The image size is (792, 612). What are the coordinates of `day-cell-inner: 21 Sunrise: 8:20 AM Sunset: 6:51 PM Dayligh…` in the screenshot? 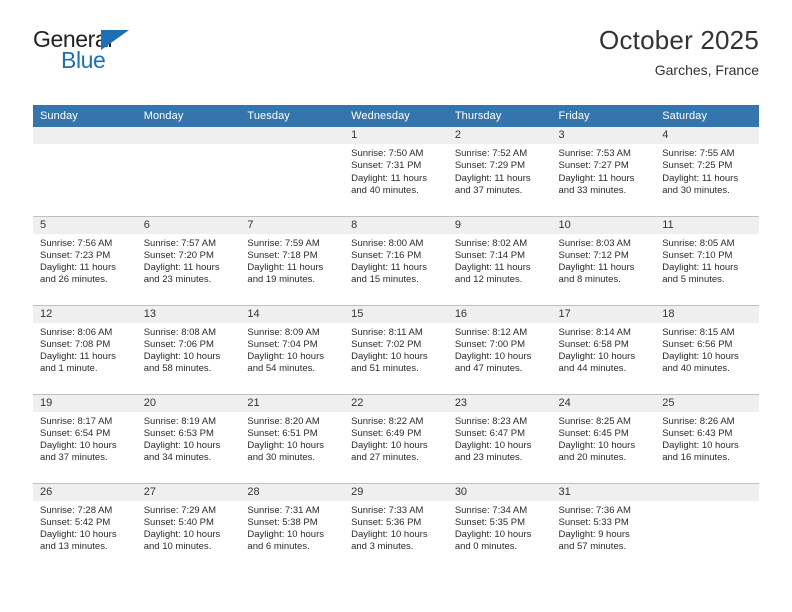 It's located at (292, 438).